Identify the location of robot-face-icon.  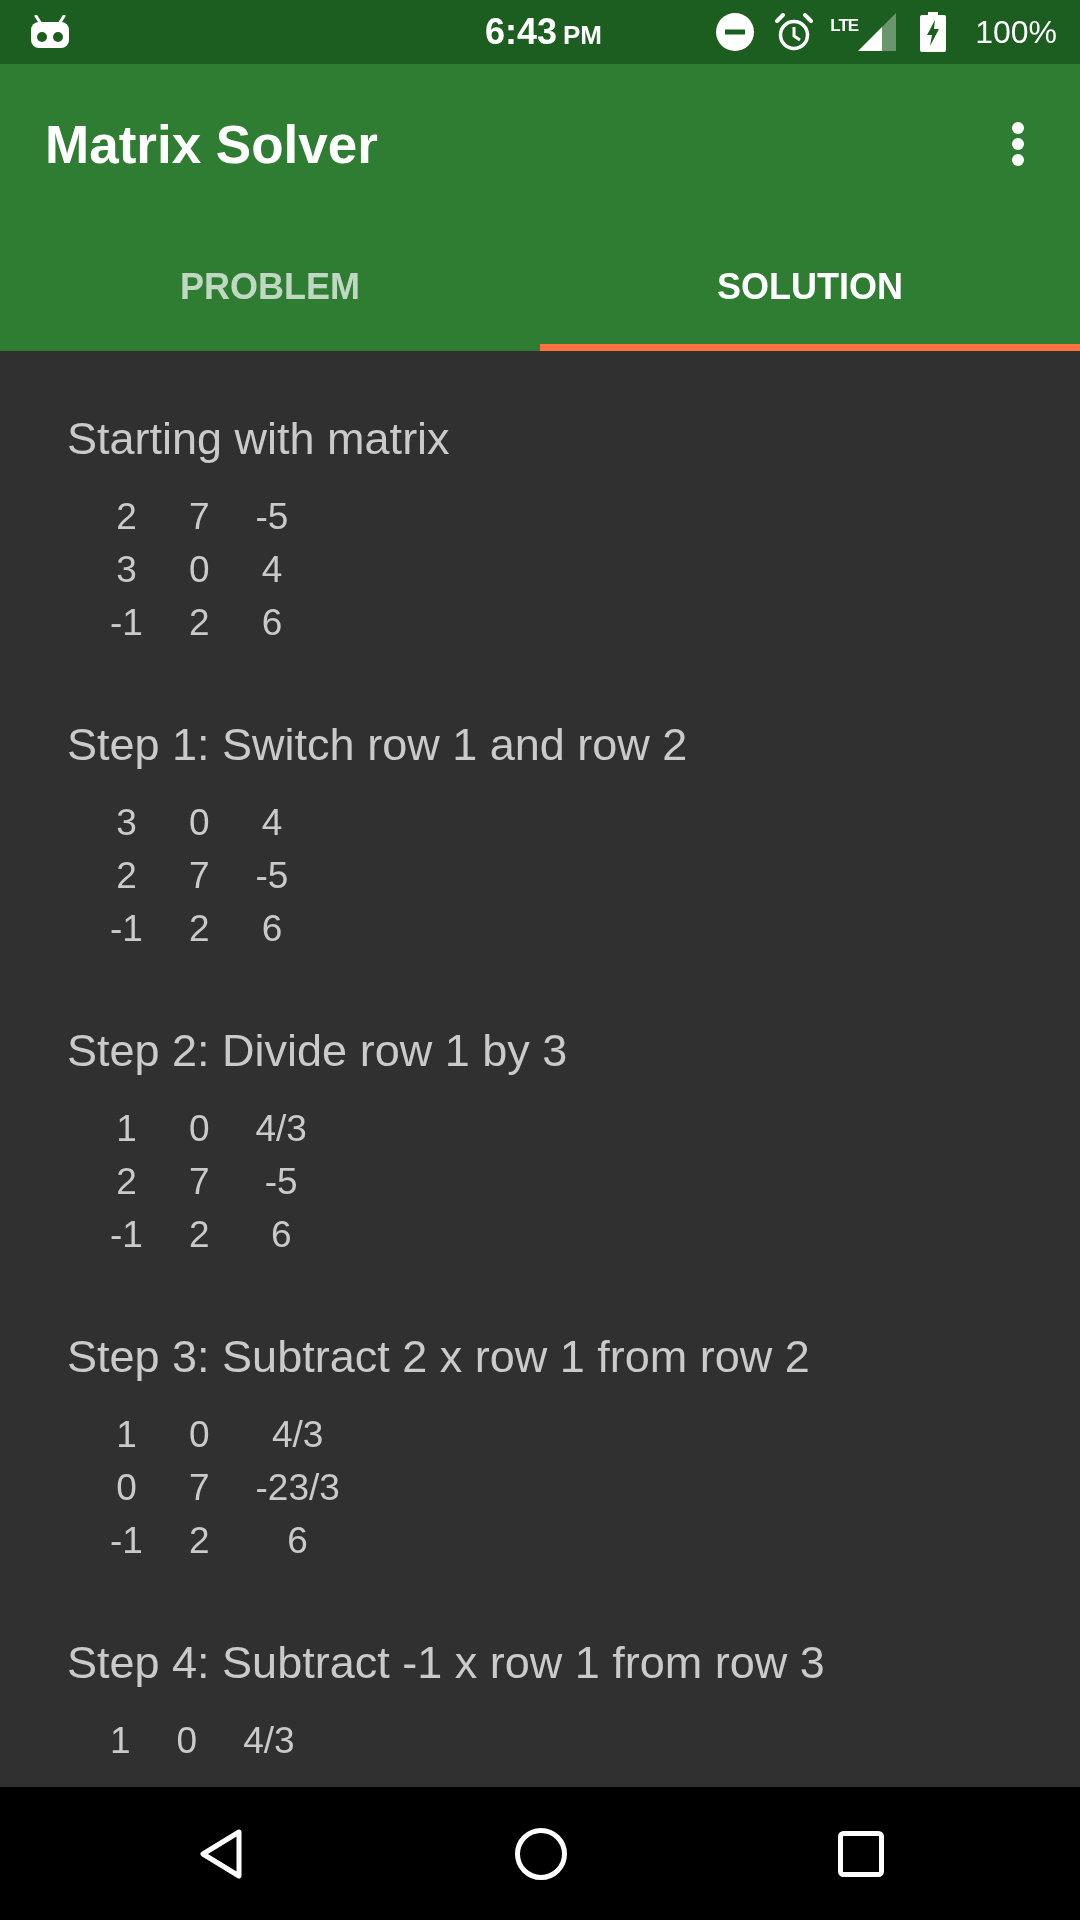
(50, 32).